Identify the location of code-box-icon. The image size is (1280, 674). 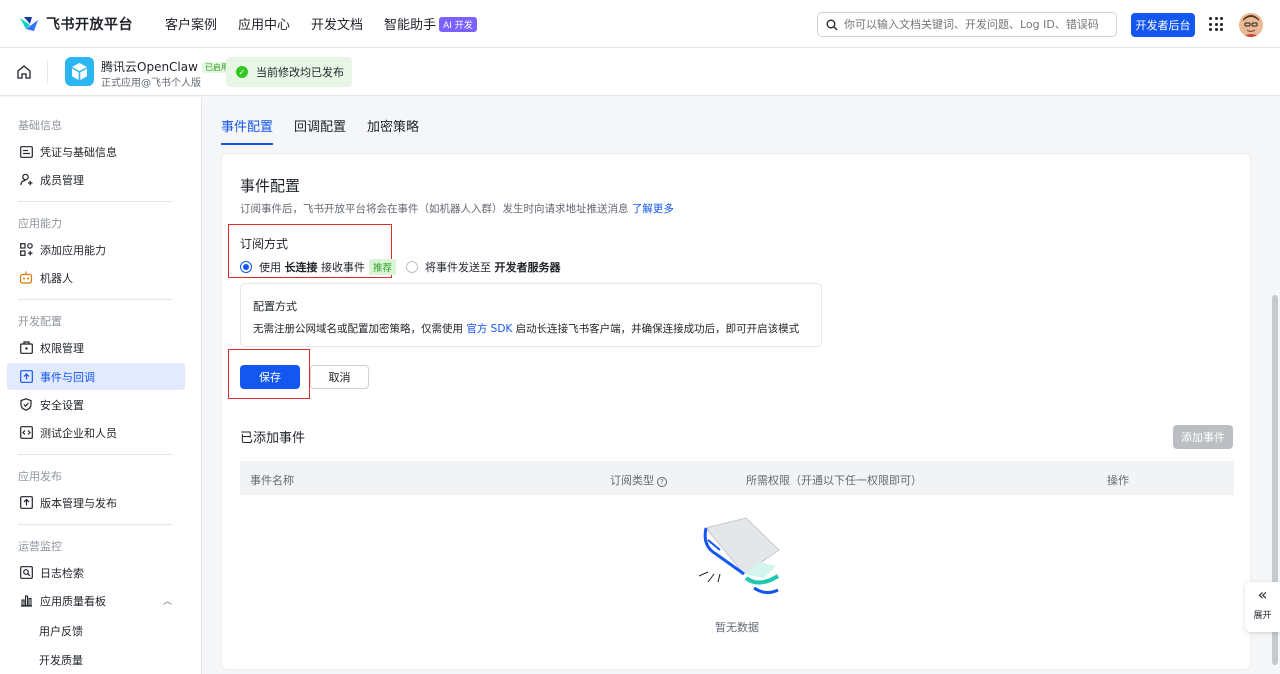
(26, 433).